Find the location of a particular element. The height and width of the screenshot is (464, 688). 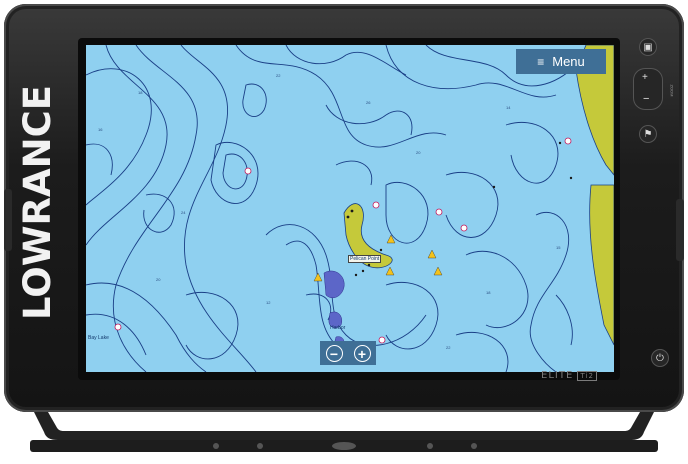

pages-button: ▣ is located at coordinates (648, 47).